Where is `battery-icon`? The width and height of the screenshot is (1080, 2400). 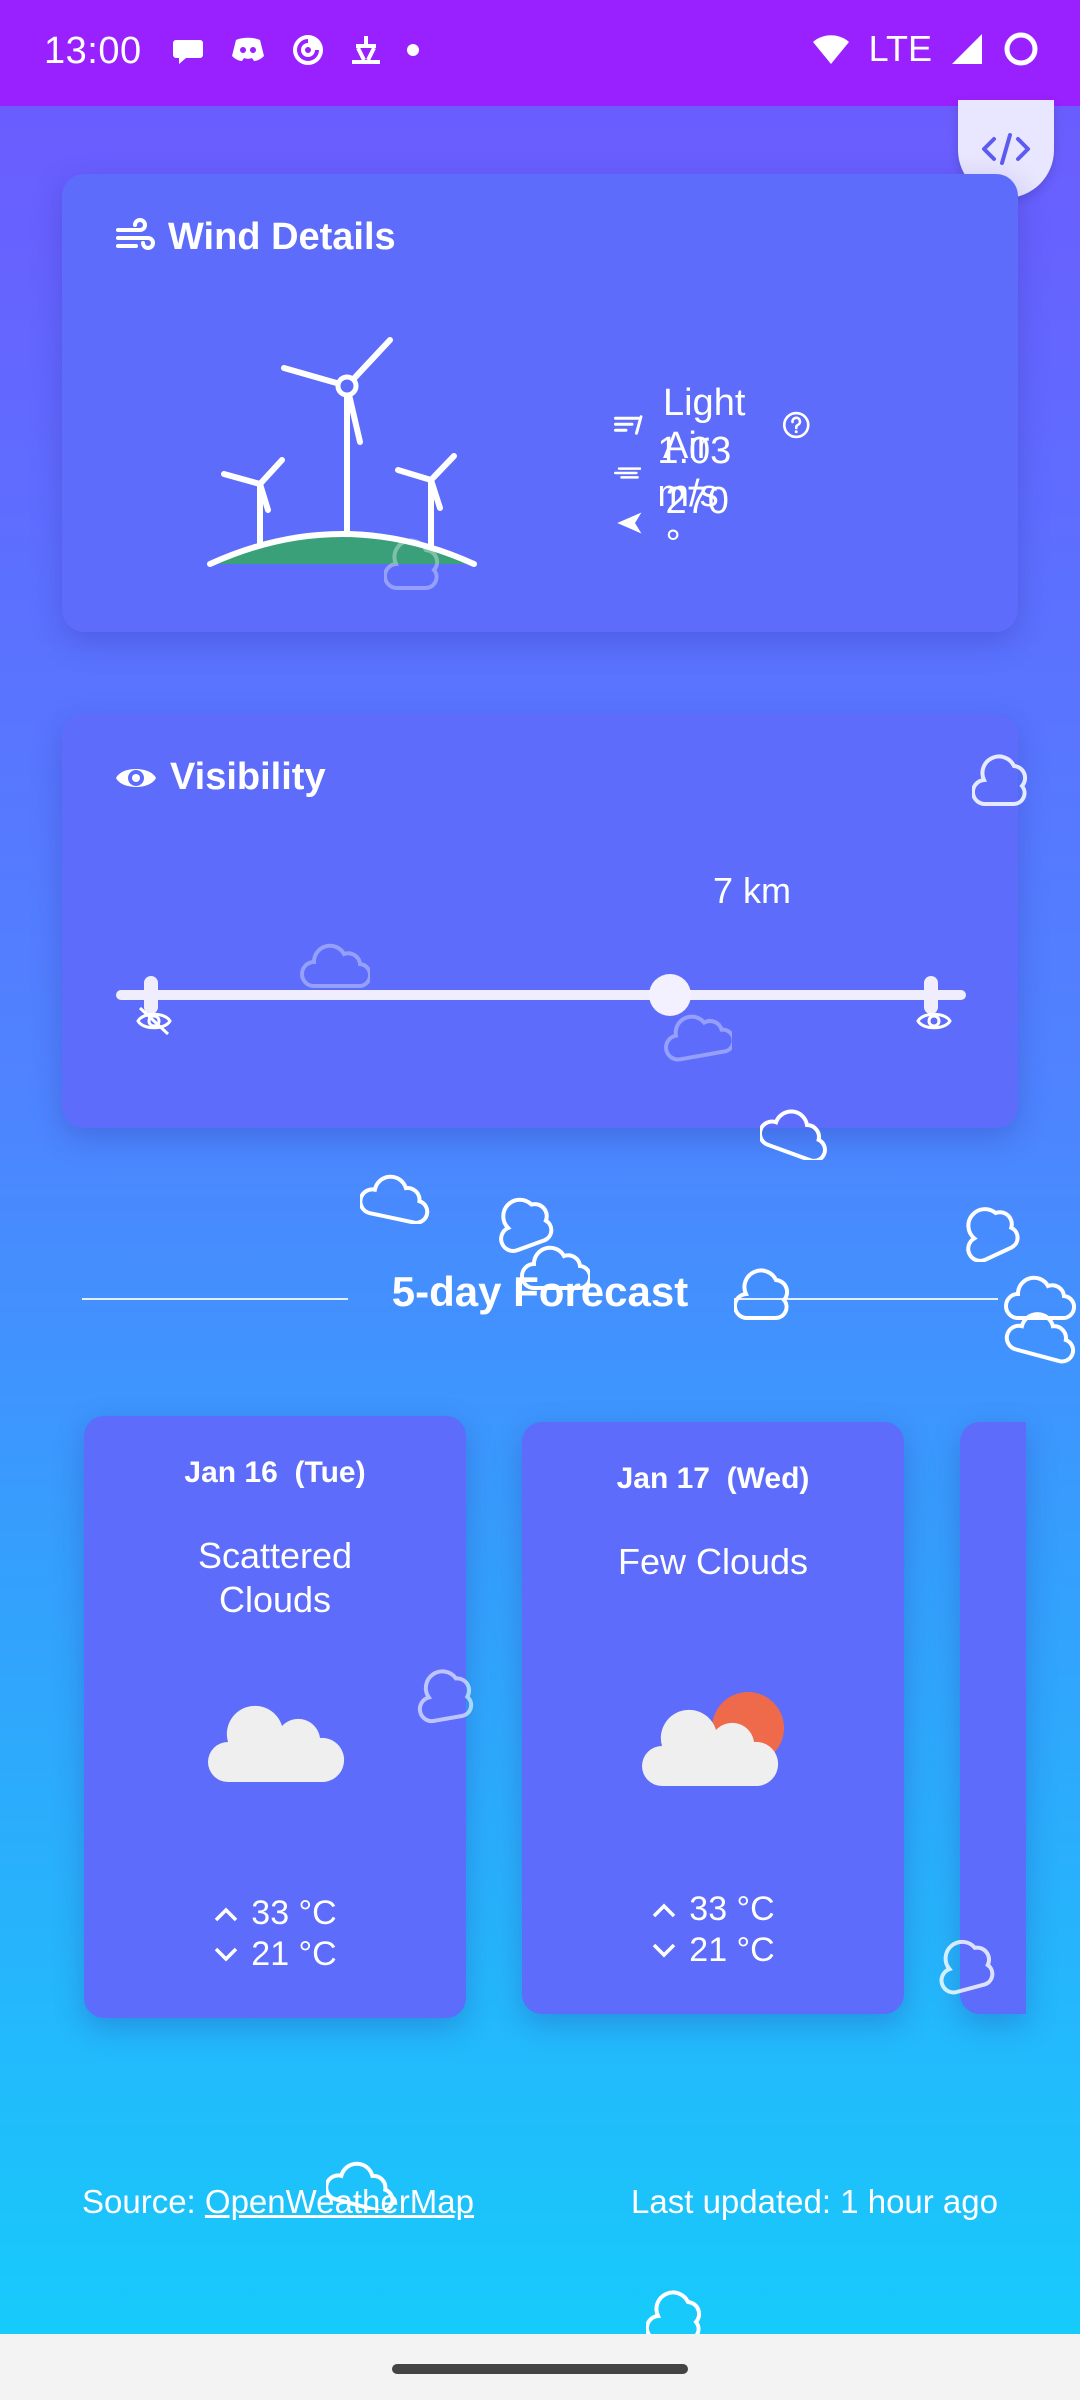 battery-icon is located at coordinates (1021, 49).